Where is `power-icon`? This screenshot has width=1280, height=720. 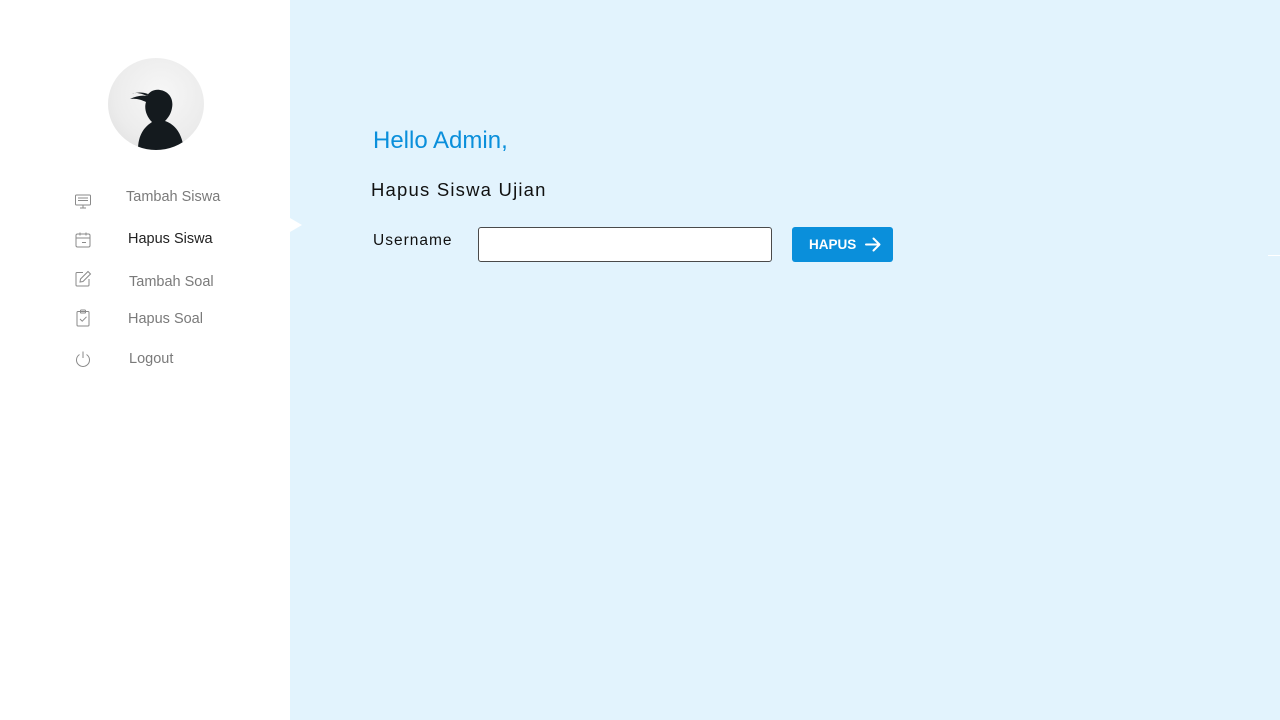 power-icon is located at coordinates (83, 359).